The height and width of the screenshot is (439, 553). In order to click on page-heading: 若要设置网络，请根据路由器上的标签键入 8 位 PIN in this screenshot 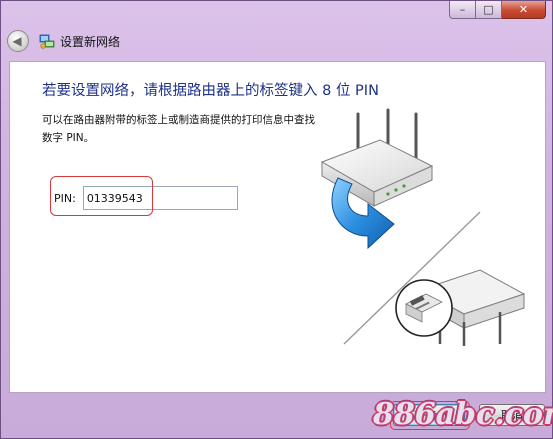, I will do `click(210, 91)`.